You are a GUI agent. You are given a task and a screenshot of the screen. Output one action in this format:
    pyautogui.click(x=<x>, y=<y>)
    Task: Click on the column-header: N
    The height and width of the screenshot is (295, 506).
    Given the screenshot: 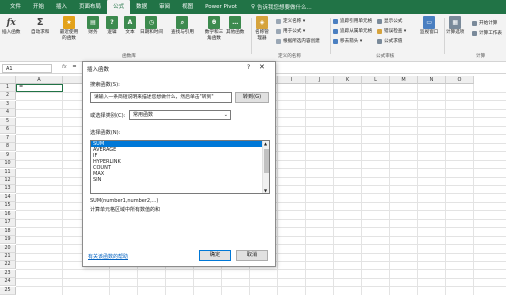 What is the action you would take?
    pyautogui.click(x=432, y=80)
    